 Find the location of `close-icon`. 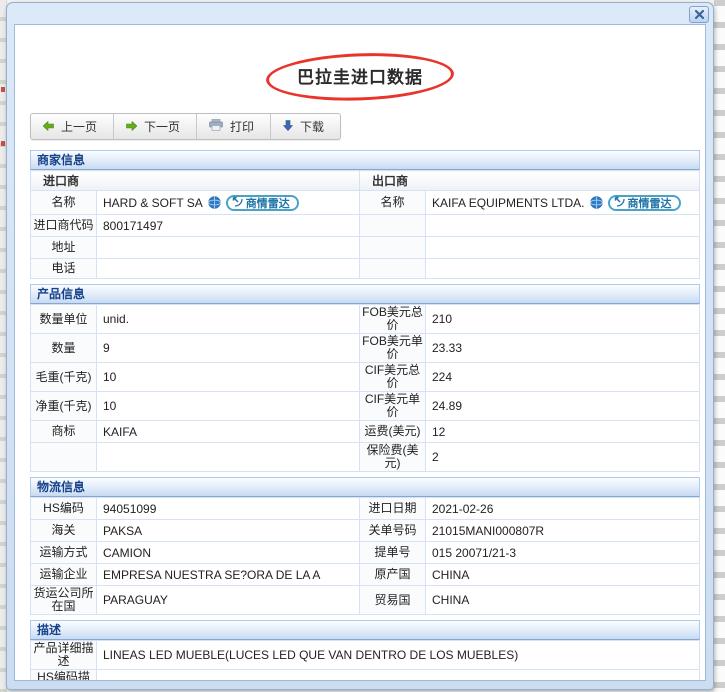

close-icon is located at coordinates (699, 14).